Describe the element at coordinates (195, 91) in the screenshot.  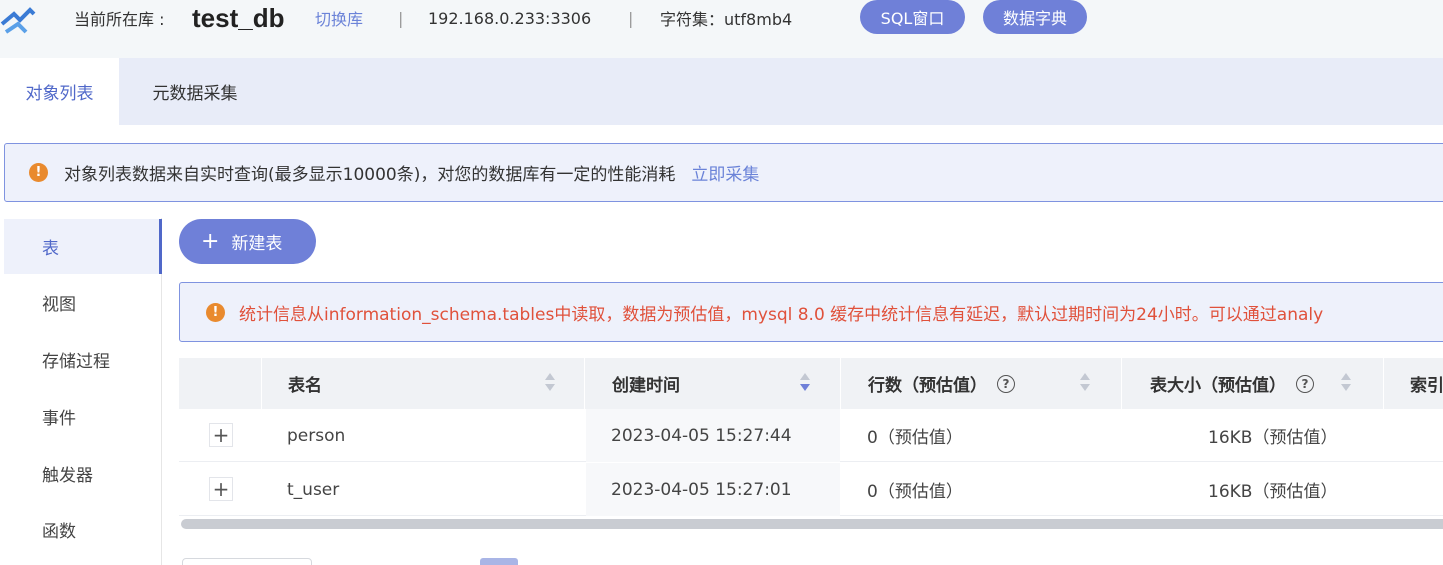
I see `tab-metadata-collection: 元数据采集` at that location.